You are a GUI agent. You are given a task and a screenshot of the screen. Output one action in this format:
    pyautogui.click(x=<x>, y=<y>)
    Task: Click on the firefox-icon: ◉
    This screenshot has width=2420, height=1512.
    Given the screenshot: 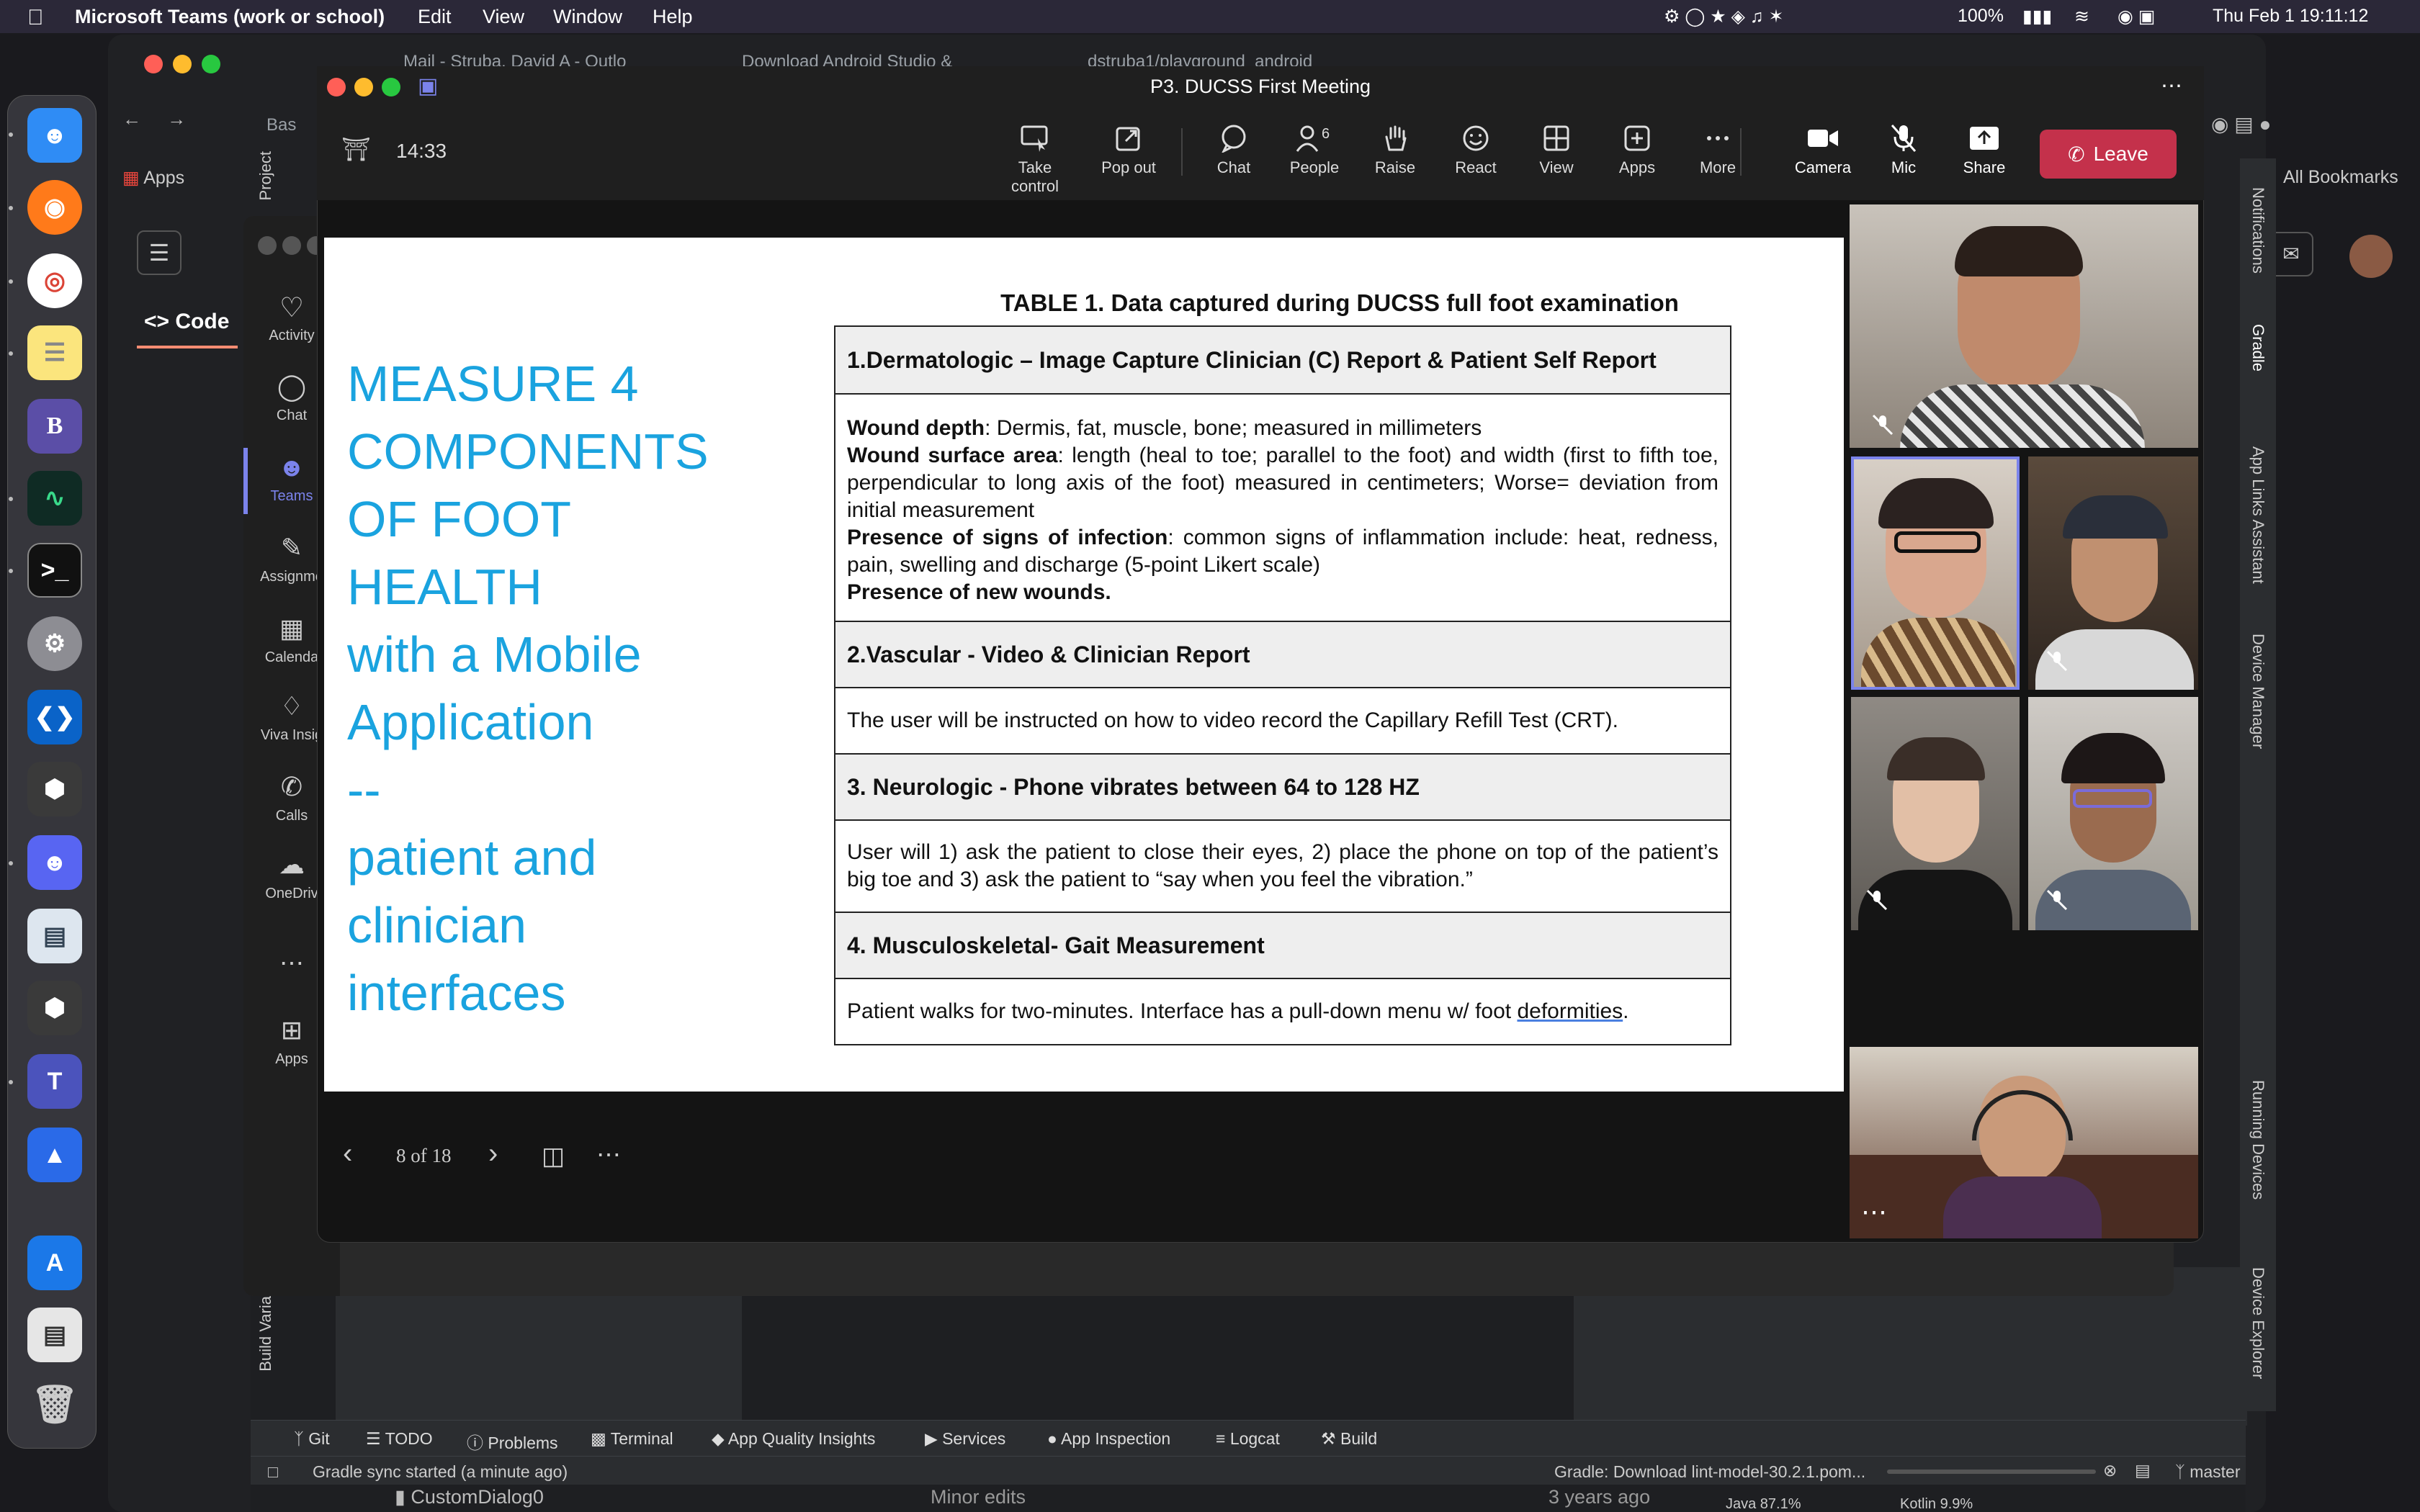 What is the action you would take?
    pyautogui.click(x=54, y=207)
    